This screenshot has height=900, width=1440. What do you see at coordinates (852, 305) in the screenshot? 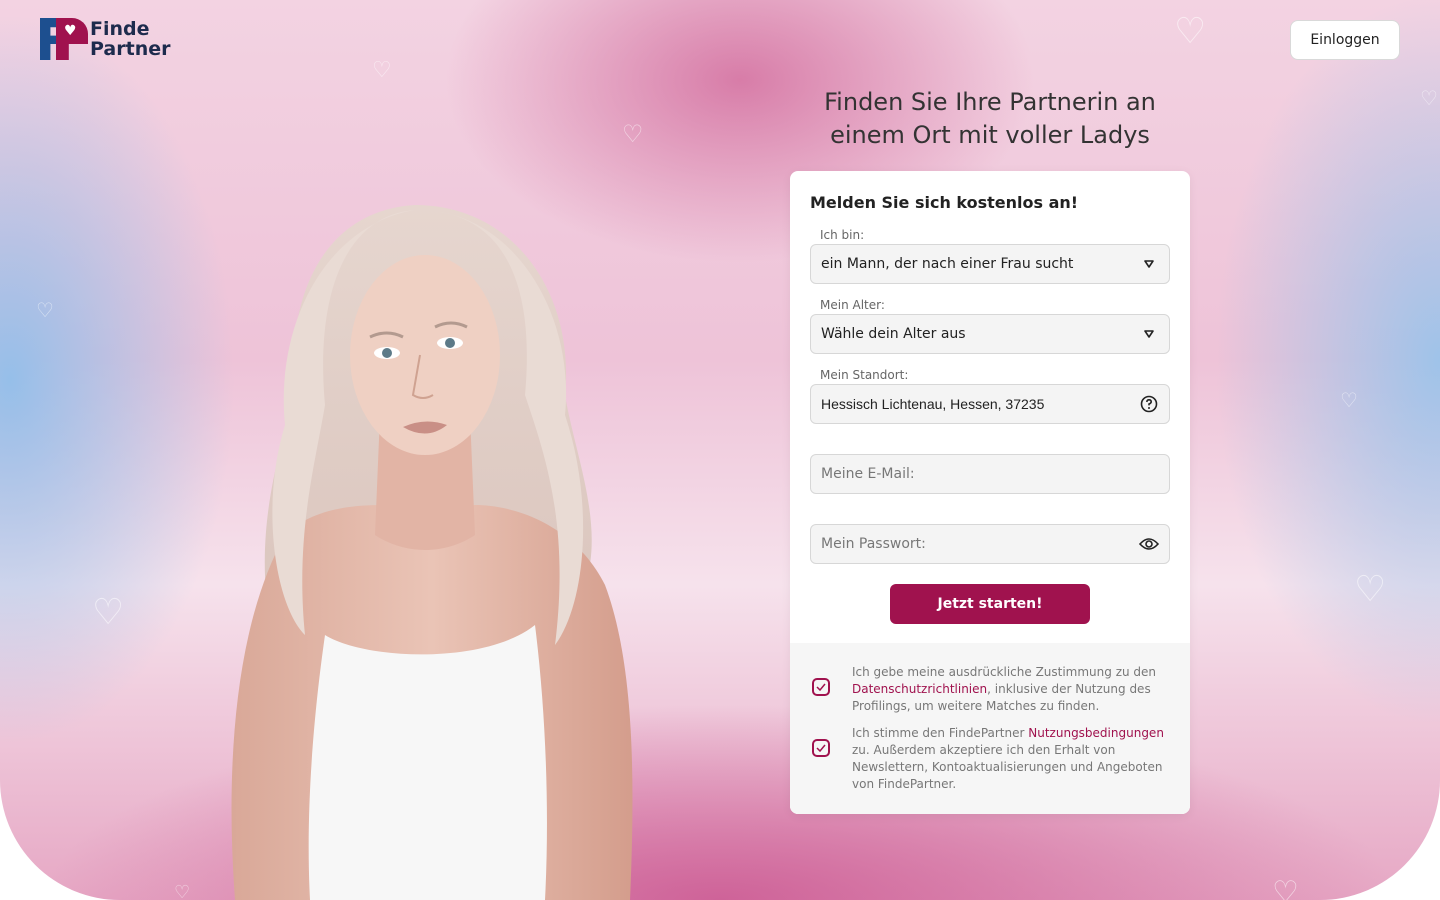
I see `age-label: Mein Alter:` at bounding box center [852, 305].